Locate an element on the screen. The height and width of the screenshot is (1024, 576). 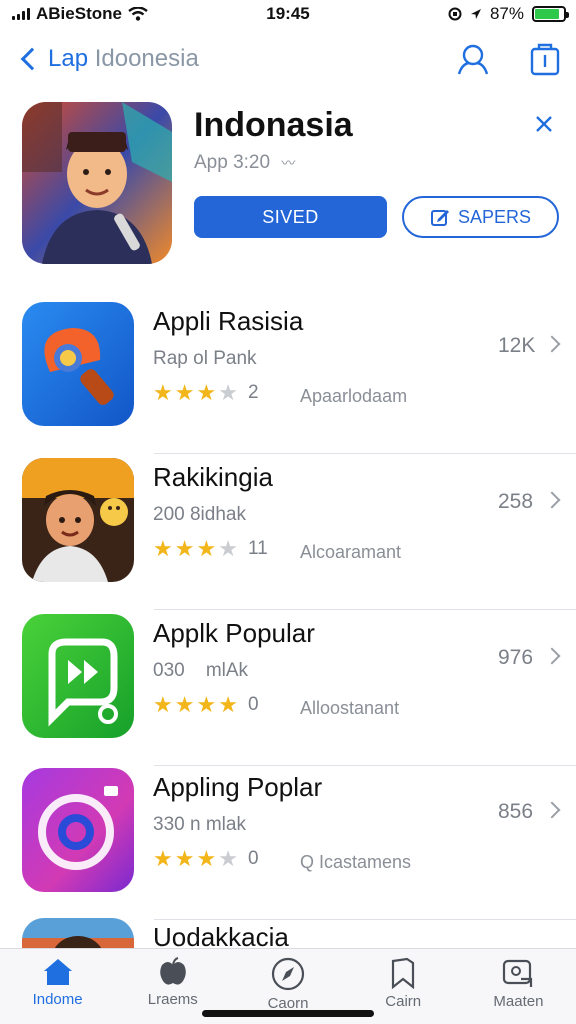
home-indicator is located at coordinates (288, 1013).